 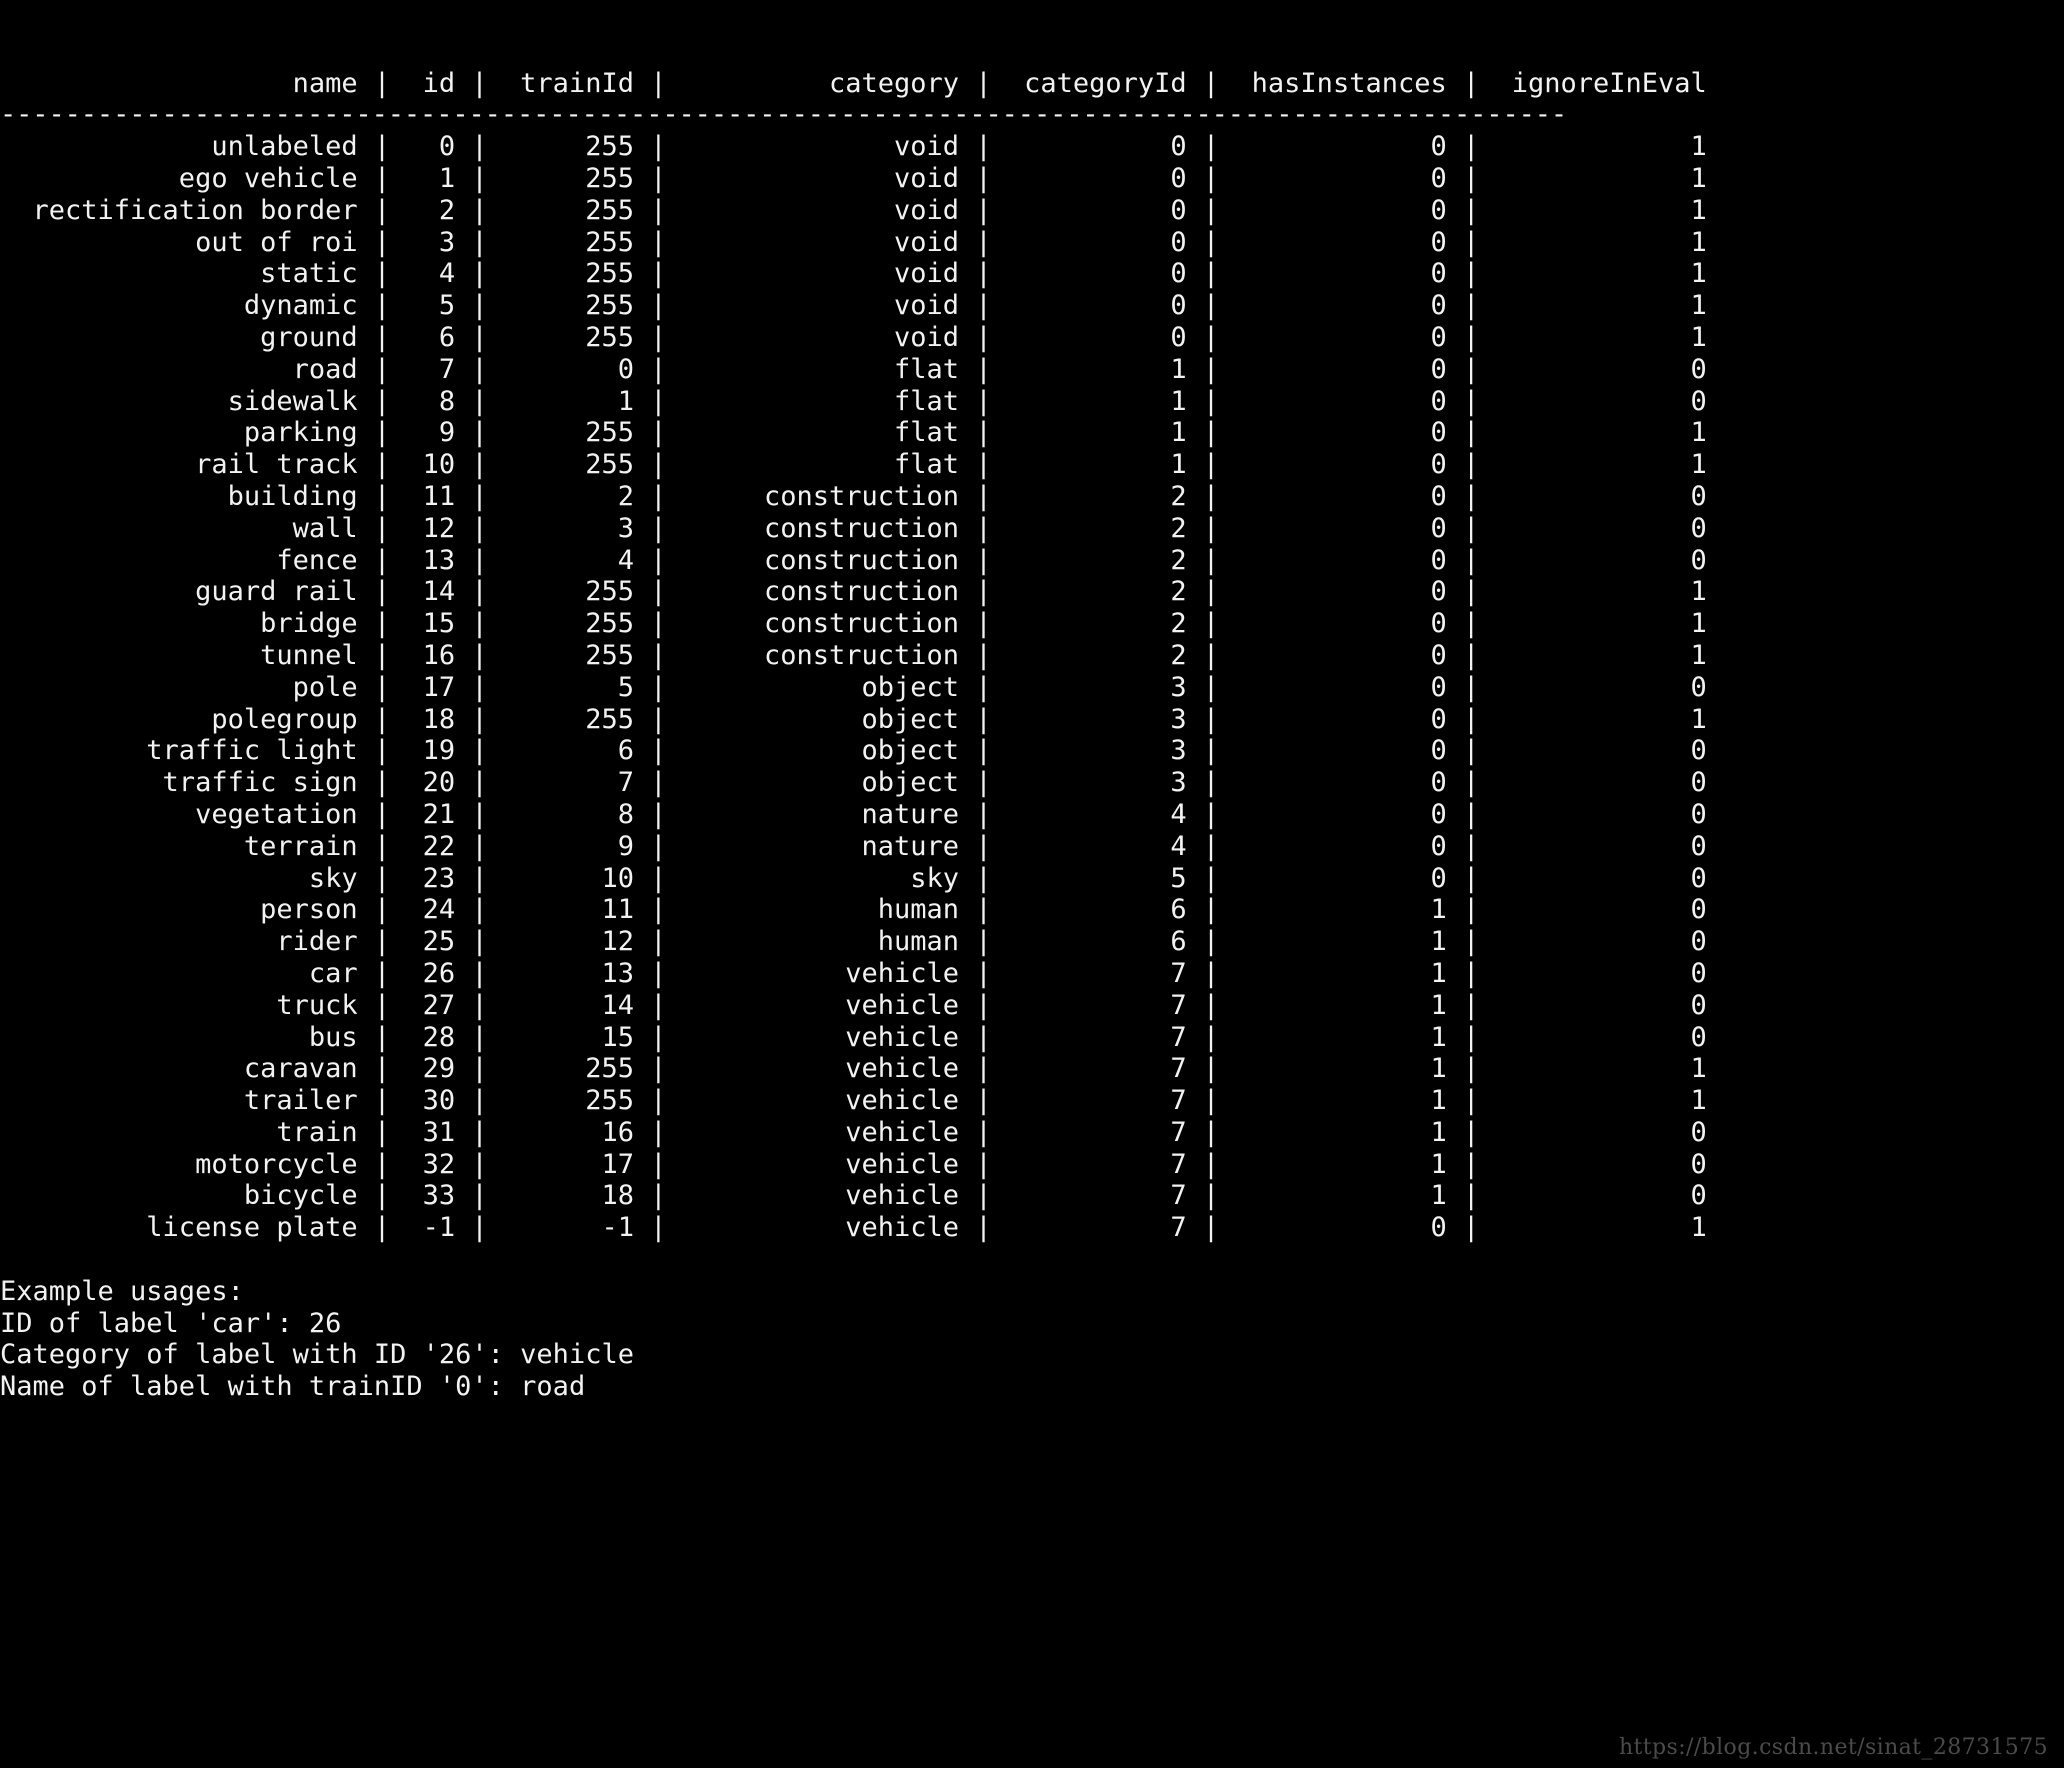 What do you see at coordinates (853, 1069) in the screenshot?
I see `table-row: caravan | 29 | 255 | vehicle | 7 | 1 | 1` at bounding box center [853, 1069].